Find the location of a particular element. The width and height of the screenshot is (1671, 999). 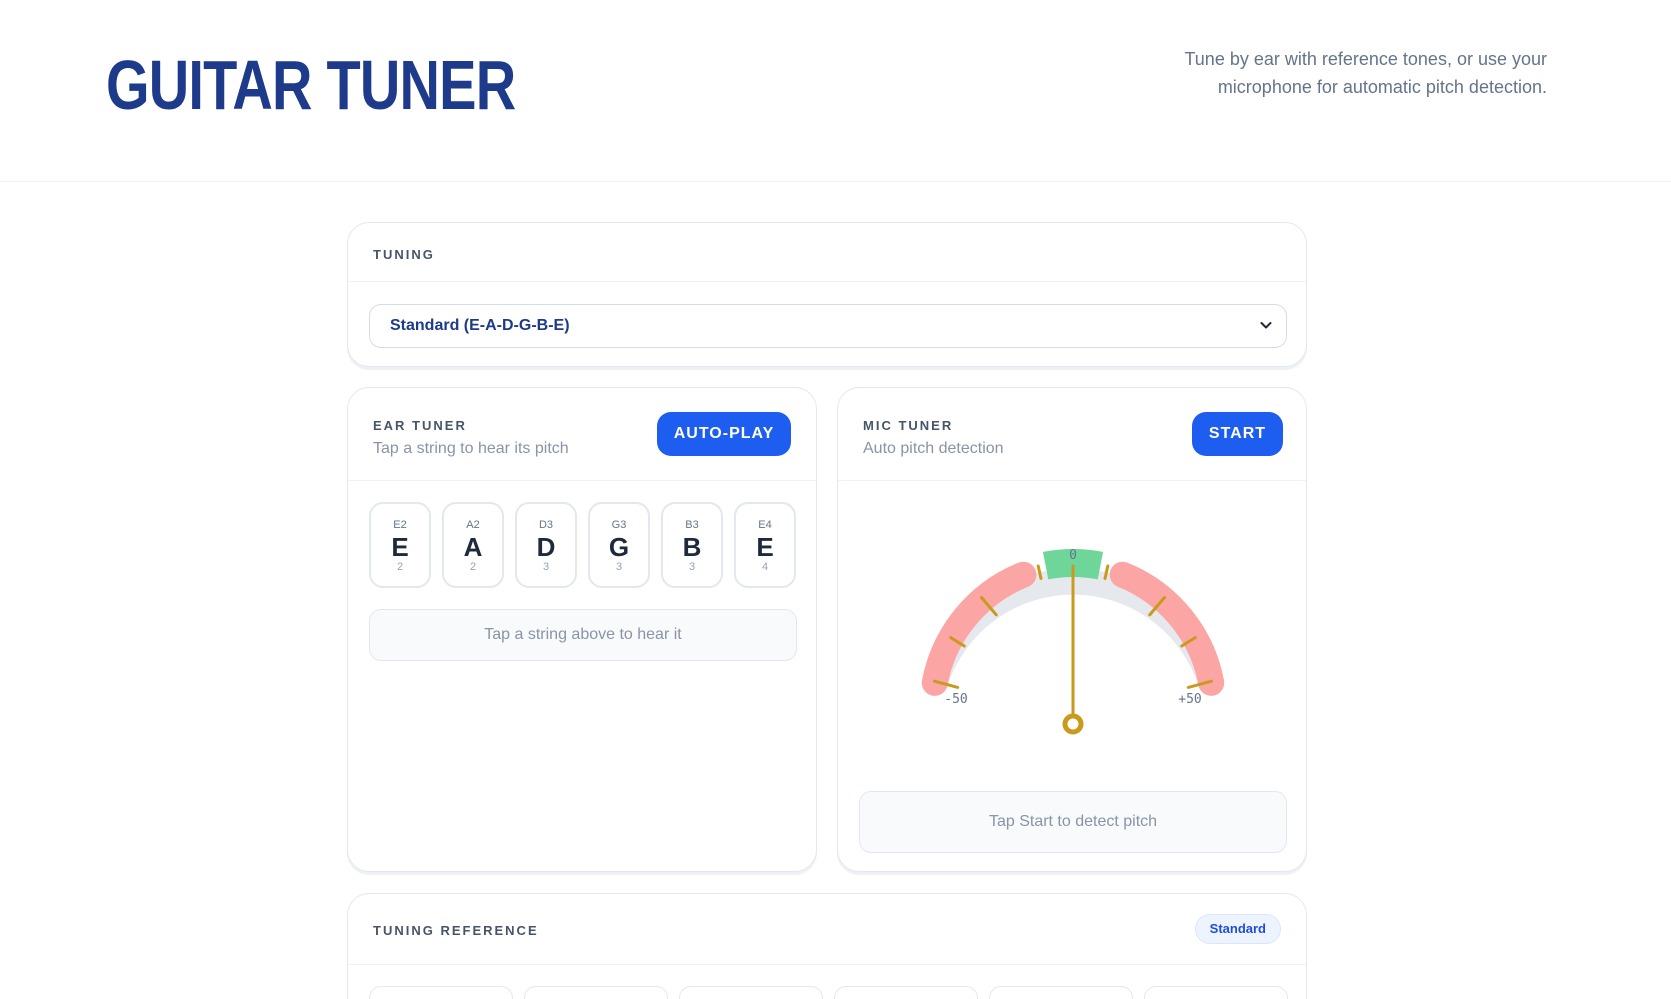

ear-tuner-label: EAR TUNER is located at coordinates (420, 425).